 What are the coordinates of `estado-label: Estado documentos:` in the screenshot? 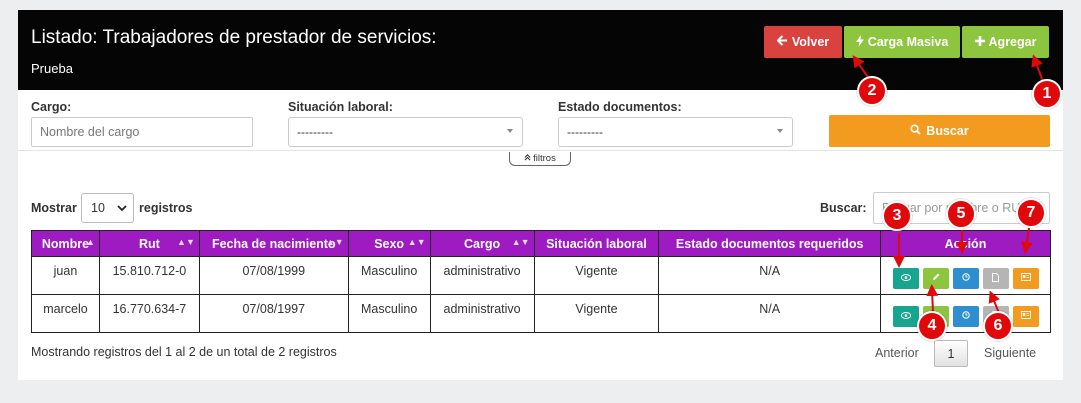 It's located at (620, 107).